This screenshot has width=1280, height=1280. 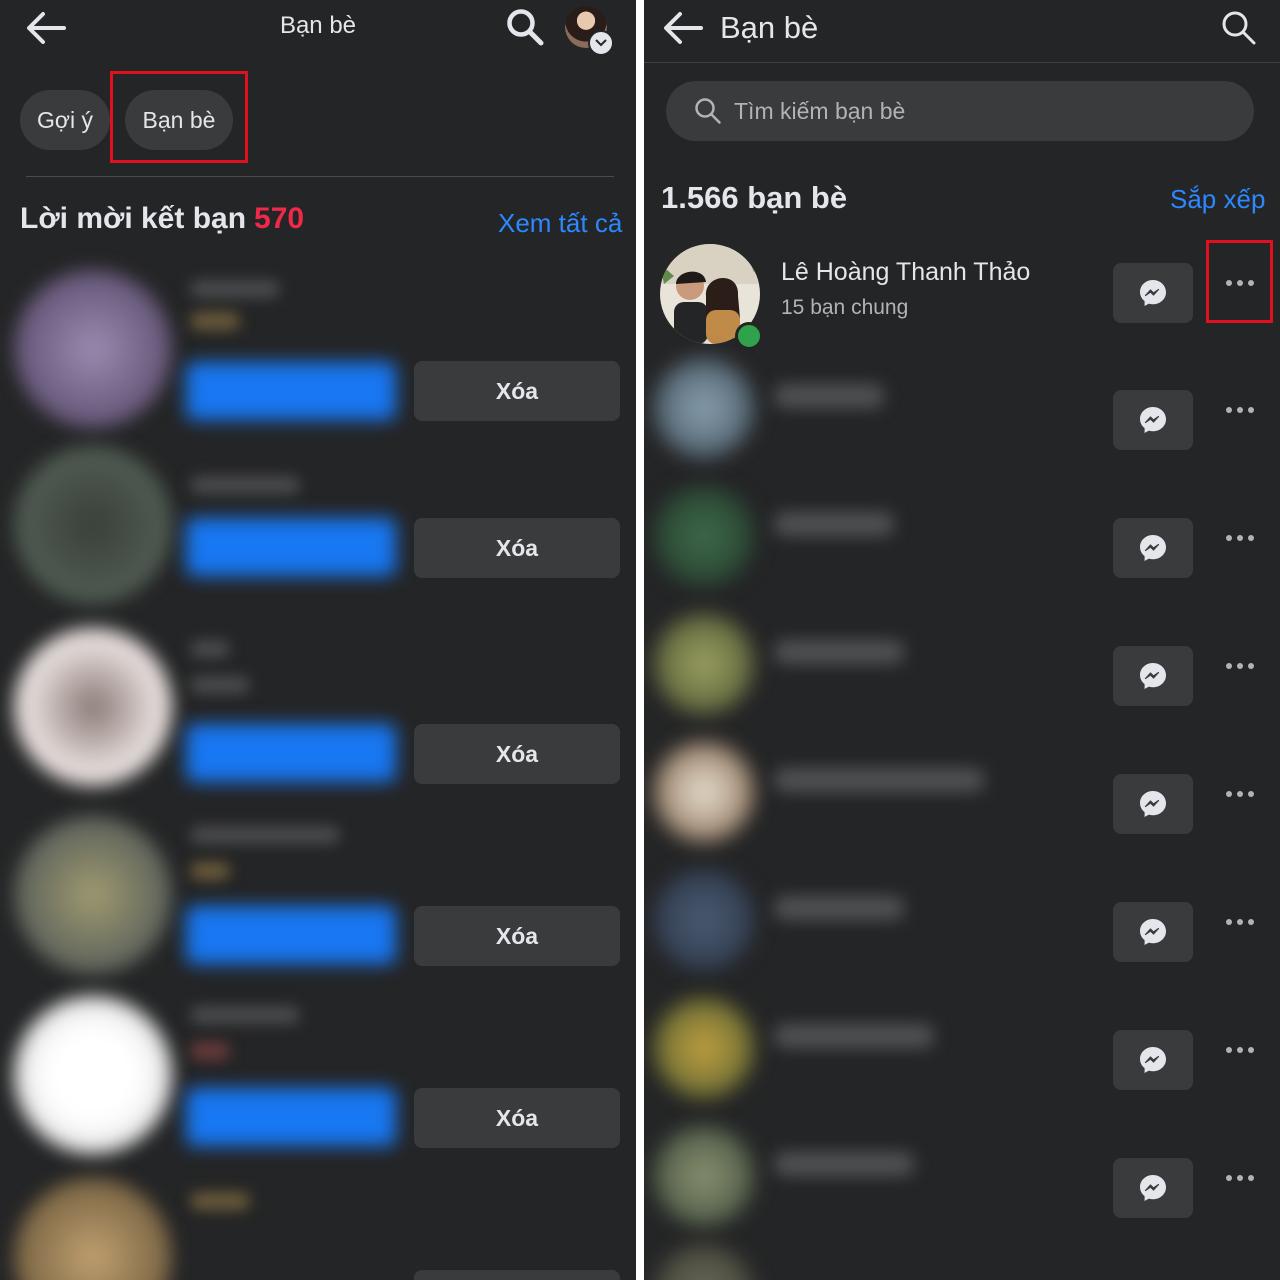 What do you see at coordinates (133, 218) in the screenshot?
I see `heading-label: Lời mời kết bạn` at bounding box center [133, 218].